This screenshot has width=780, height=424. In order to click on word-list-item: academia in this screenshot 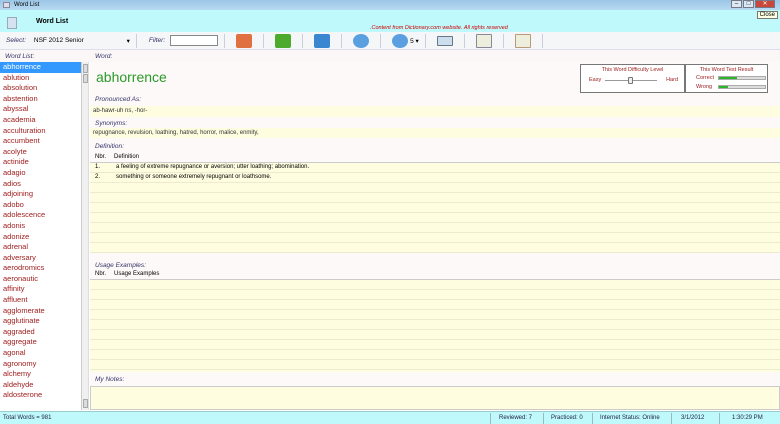, I will do `click(40, 120)`.